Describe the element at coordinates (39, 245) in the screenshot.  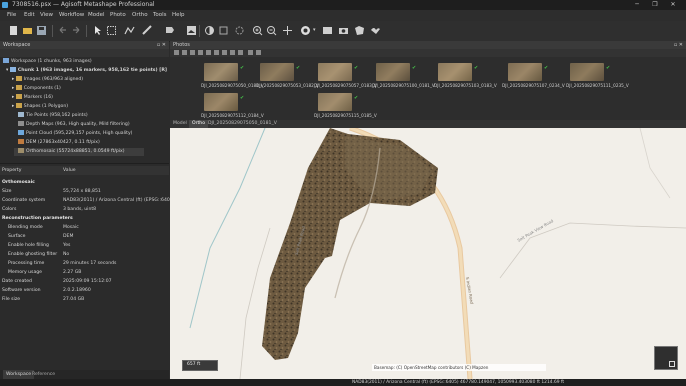
I see `prop-row: Enable hole filling Yes` at that location.